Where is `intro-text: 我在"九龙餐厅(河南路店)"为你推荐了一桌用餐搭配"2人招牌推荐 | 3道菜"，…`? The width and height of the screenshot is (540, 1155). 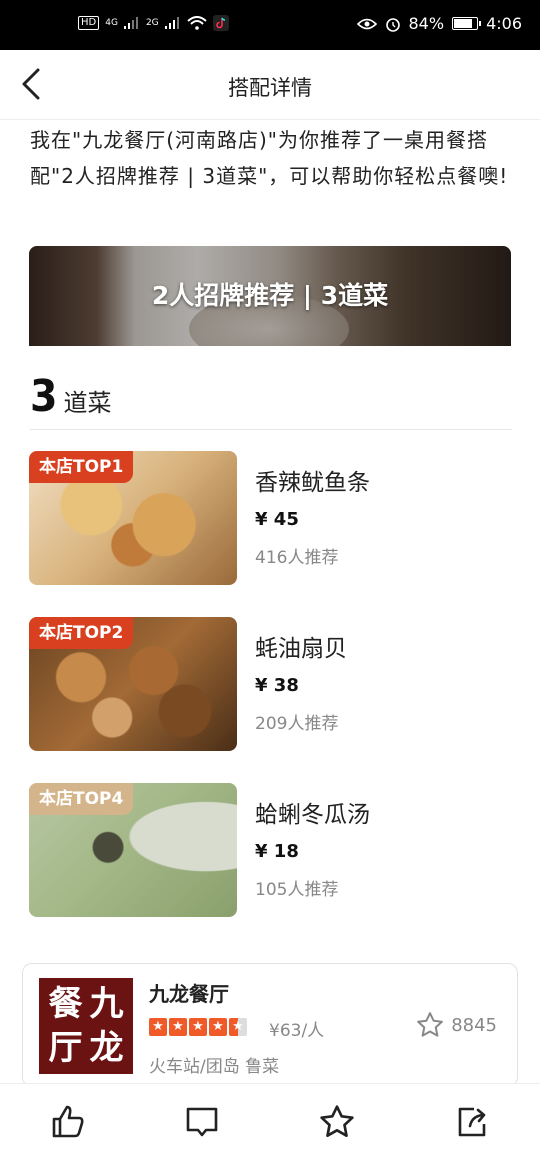 intro-text: 我在"九龙餐厅(河南路店)"为你推荐了一桌用餐搭配"2人招牌推荐 | 3道菜"，… is located at coordinates (269, 158).